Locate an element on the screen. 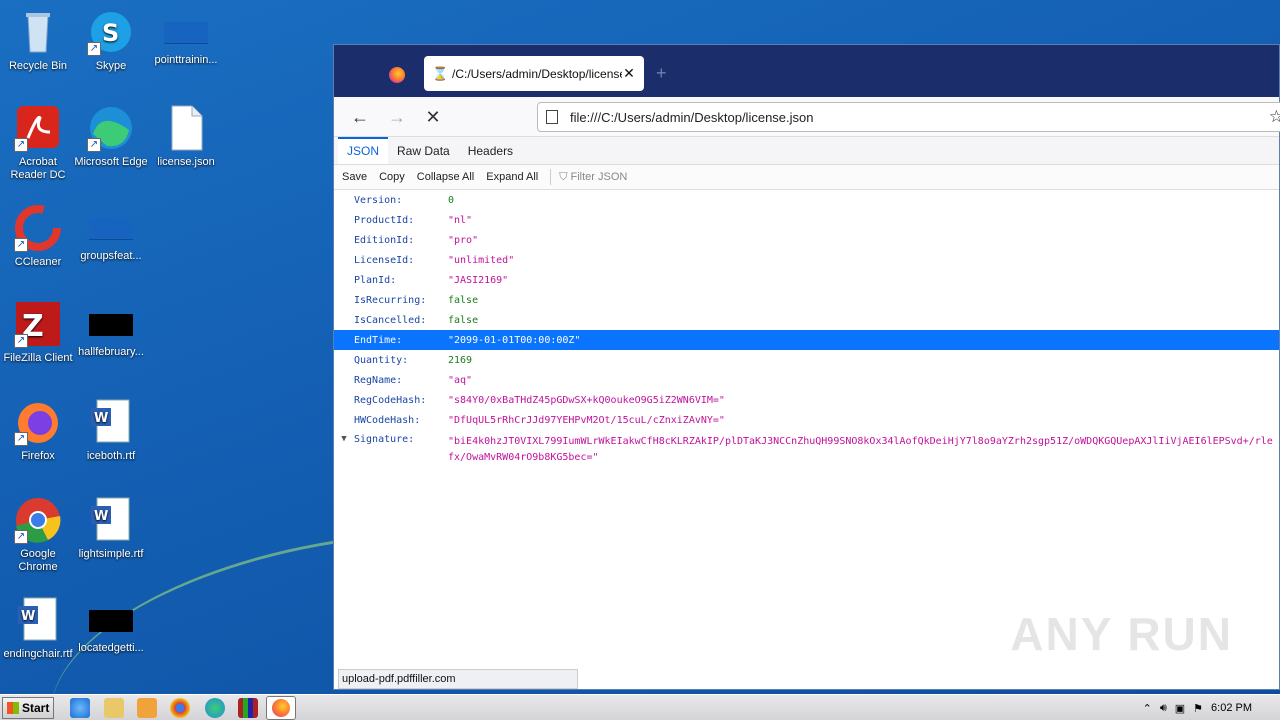 The width and height of the screenshot is (1280, 720). acrobat-icon: ↗ is located at coordinates (38, 128).